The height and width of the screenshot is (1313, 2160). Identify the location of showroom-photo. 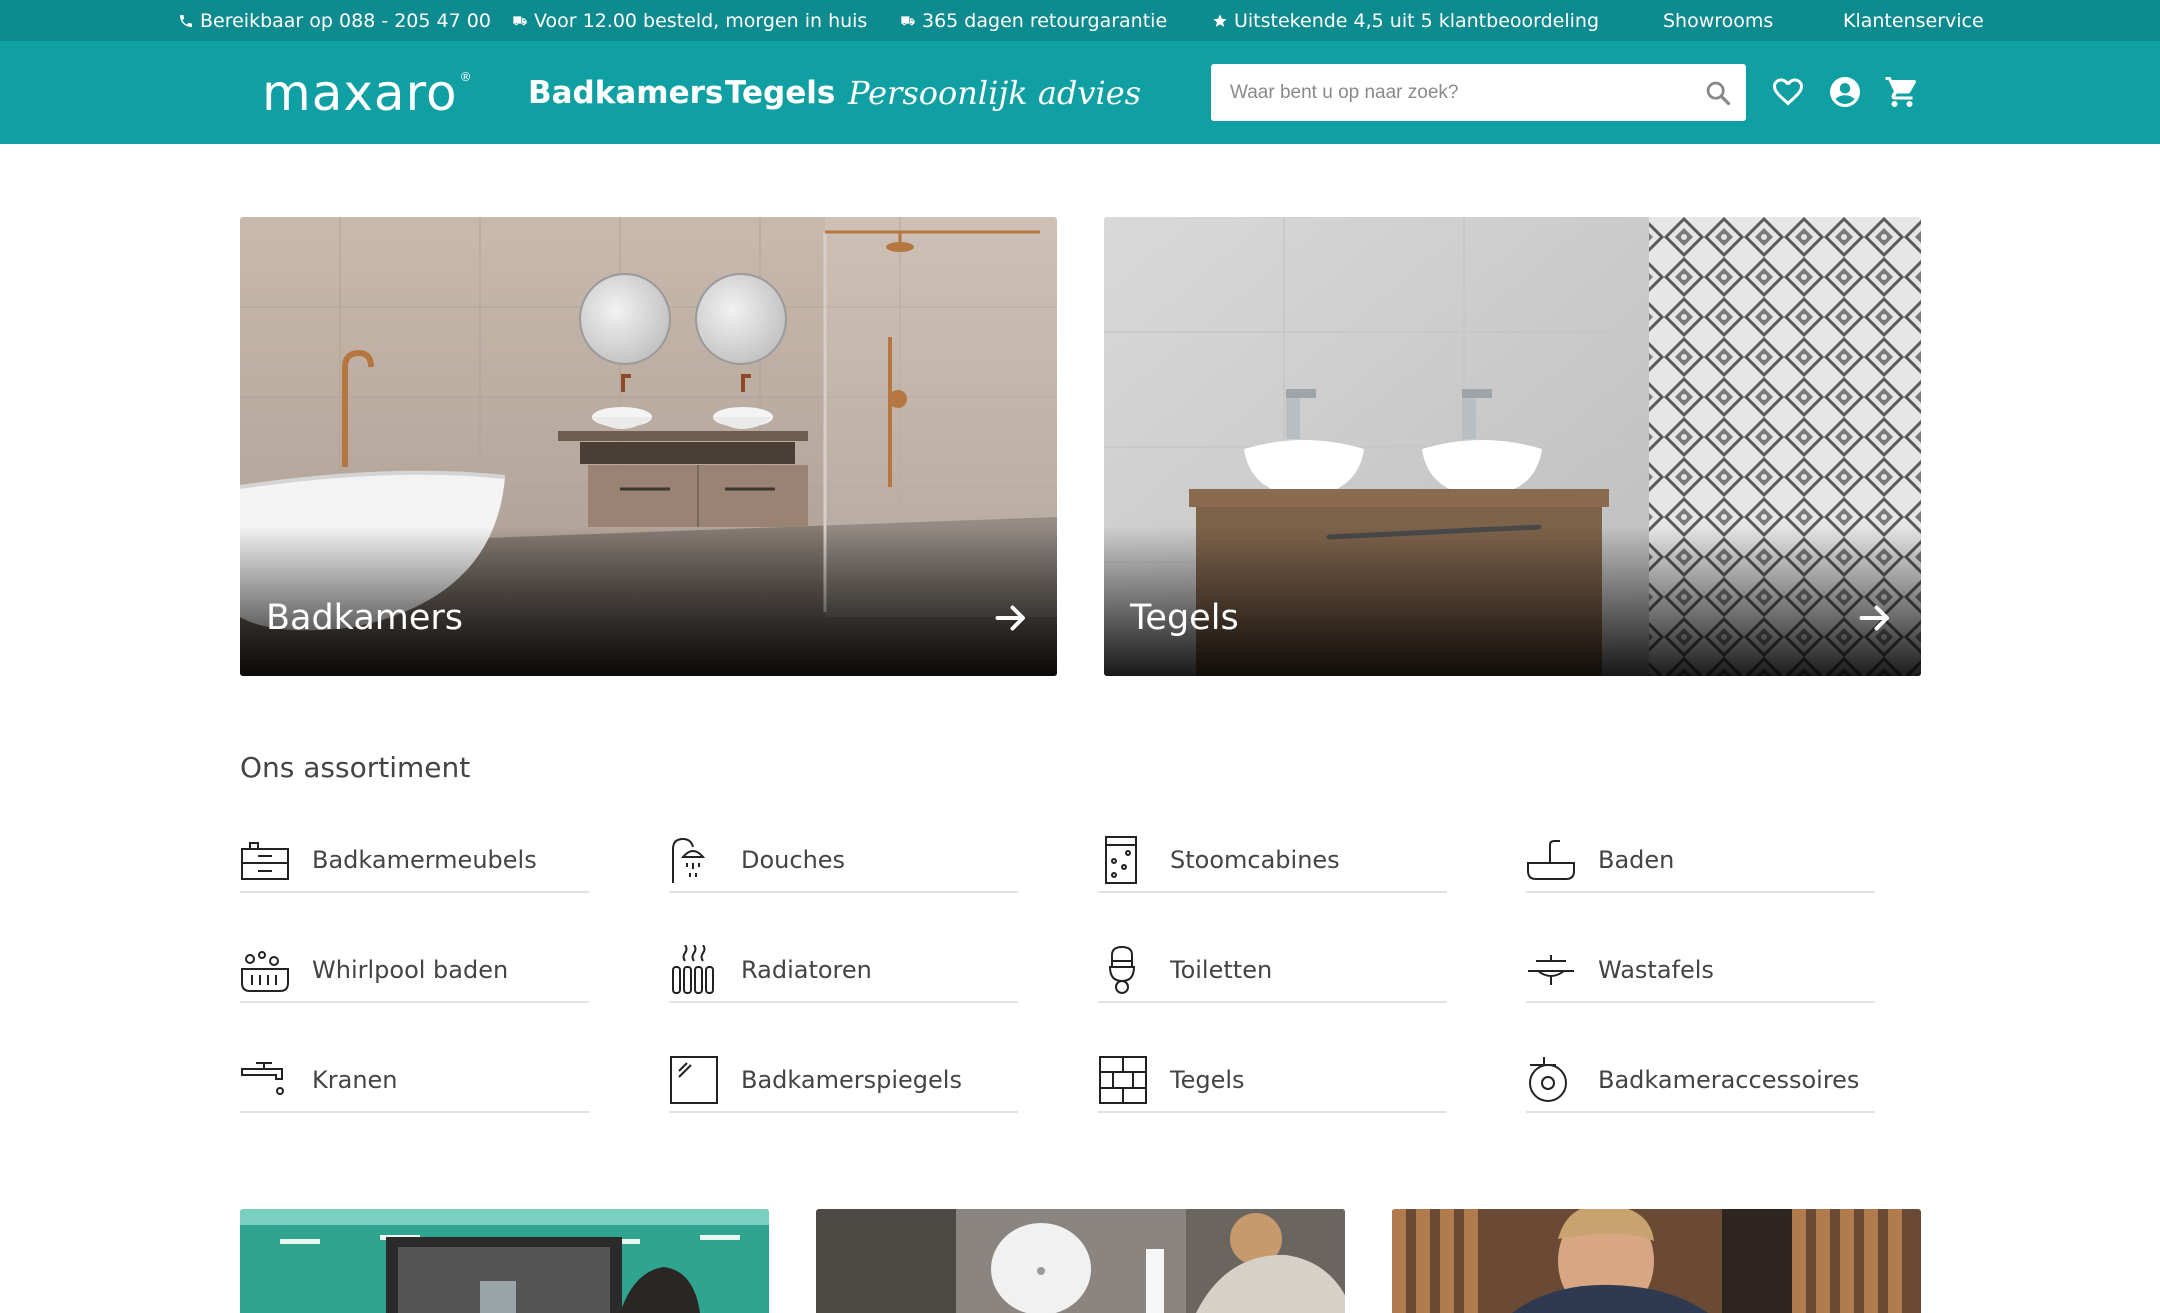
(504, 1261).